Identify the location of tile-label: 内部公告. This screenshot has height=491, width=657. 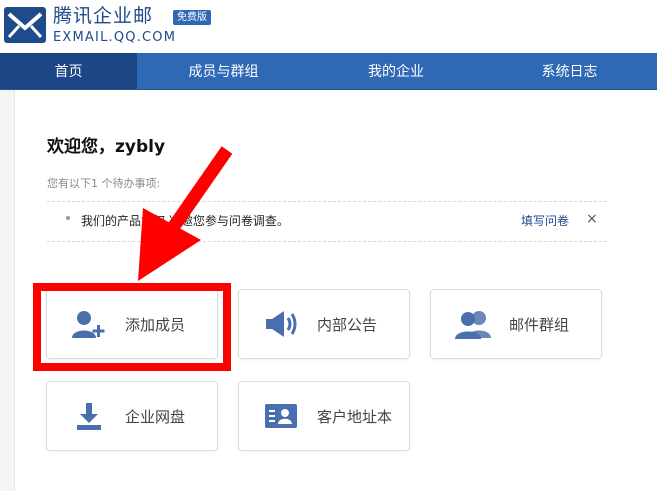
(347, 324).